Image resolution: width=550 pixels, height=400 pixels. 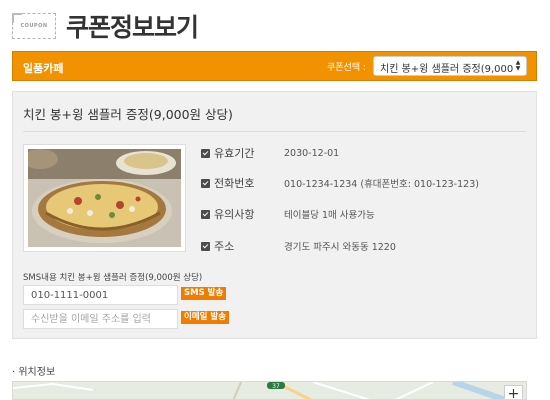 I want to click on coupon-select: 치킨 봉+윙 샘플러 증정(9,000 ▲ ▼, so click(x=450, y=66).